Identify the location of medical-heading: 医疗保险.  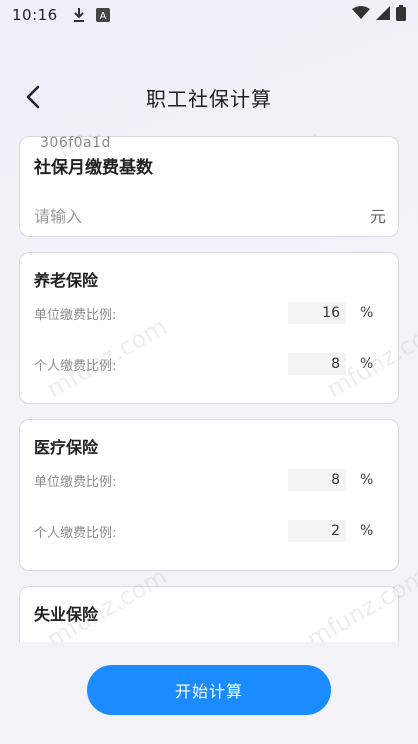
(66, 447).